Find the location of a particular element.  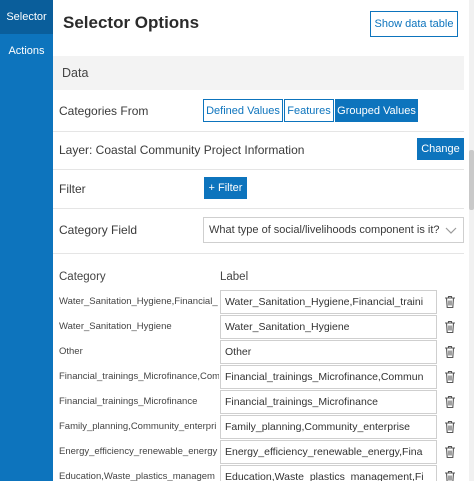

category-column-header: Category is located at coordinates (82, 277).